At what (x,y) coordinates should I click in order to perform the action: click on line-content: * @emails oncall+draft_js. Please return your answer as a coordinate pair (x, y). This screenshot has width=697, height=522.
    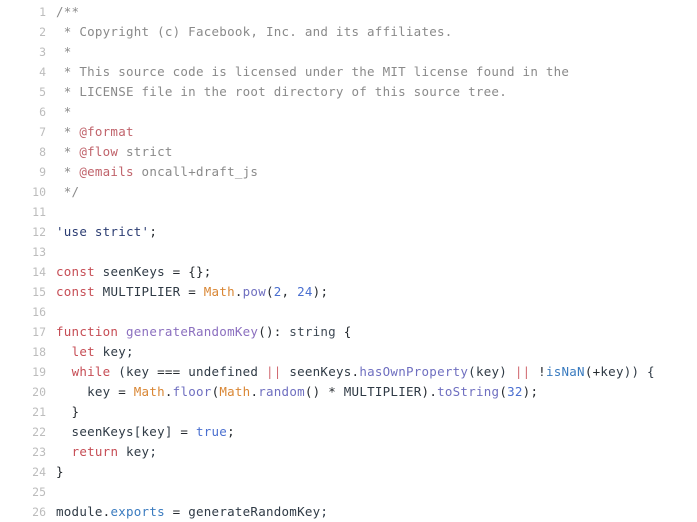
    Looking at the image, I should click on (152, 172).